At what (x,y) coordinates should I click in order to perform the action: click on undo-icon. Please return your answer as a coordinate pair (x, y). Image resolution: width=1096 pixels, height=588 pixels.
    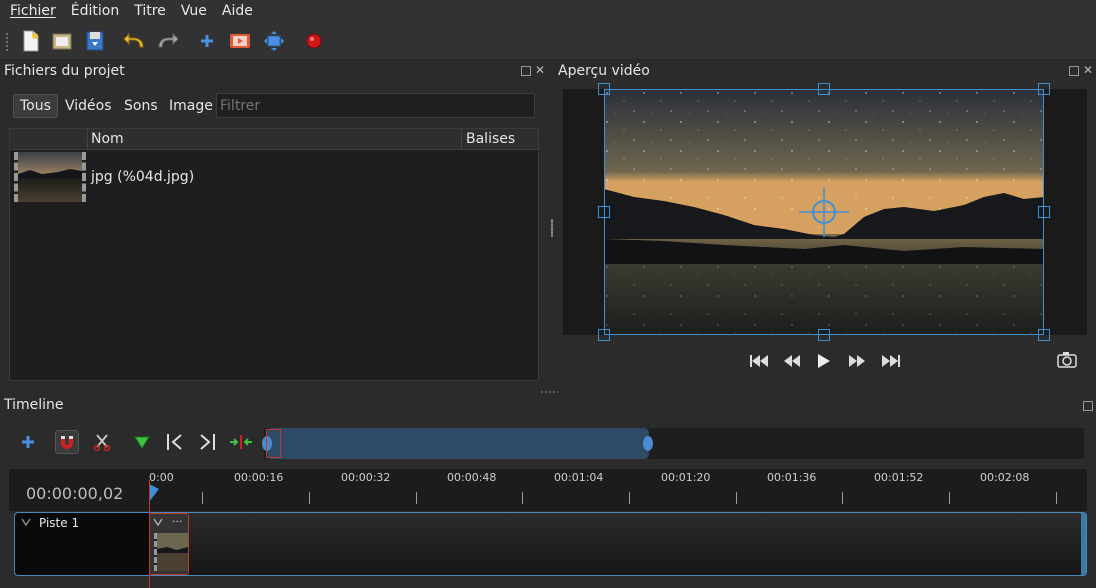
    Looking at the image, I should click on (133, 40).